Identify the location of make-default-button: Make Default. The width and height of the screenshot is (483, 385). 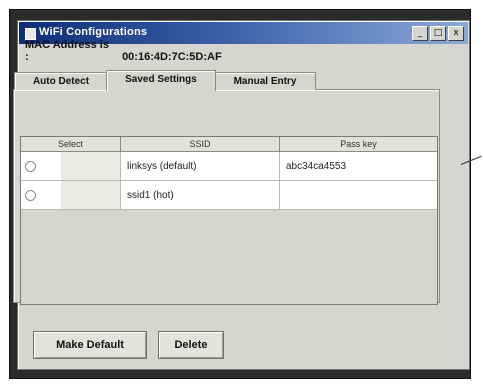
(90, 345).